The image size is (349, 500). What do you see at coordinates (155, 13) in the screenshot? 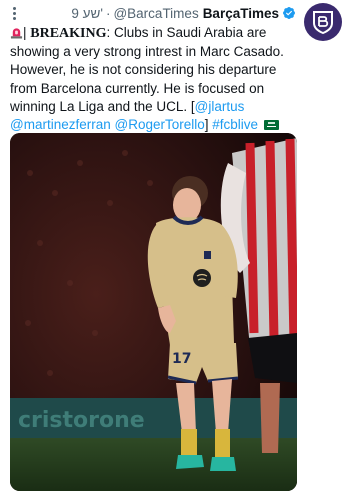
I see `author-handle: @BarcaTimes` at bounding box center [155, 13].